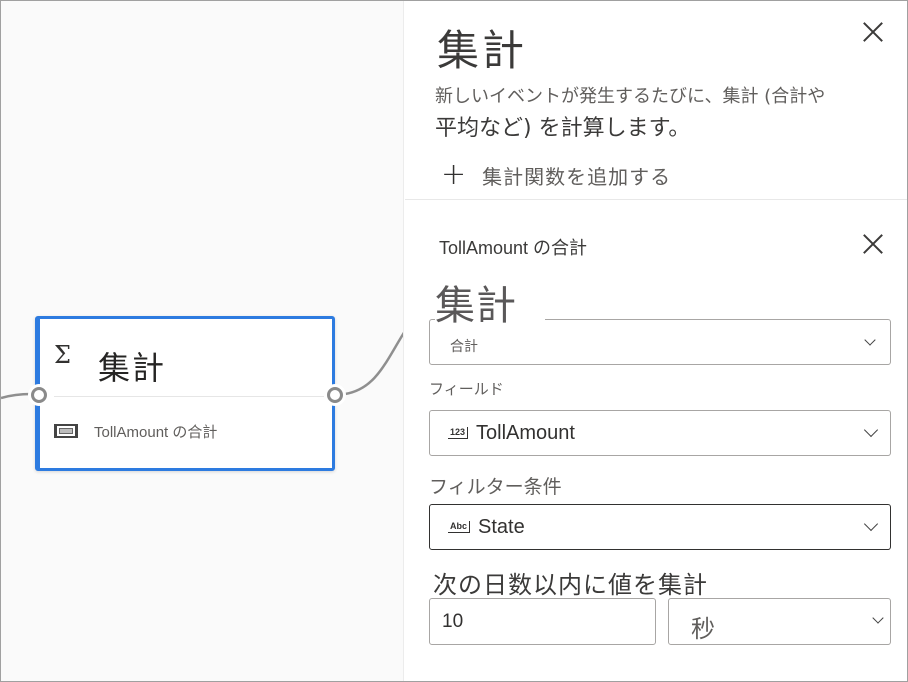 The image size is (908, 682). What do you see at coordinates (156, 432) in the screenshot?
I see `node-item-label: TollAmount の合計` at bounding box center [156, 432].